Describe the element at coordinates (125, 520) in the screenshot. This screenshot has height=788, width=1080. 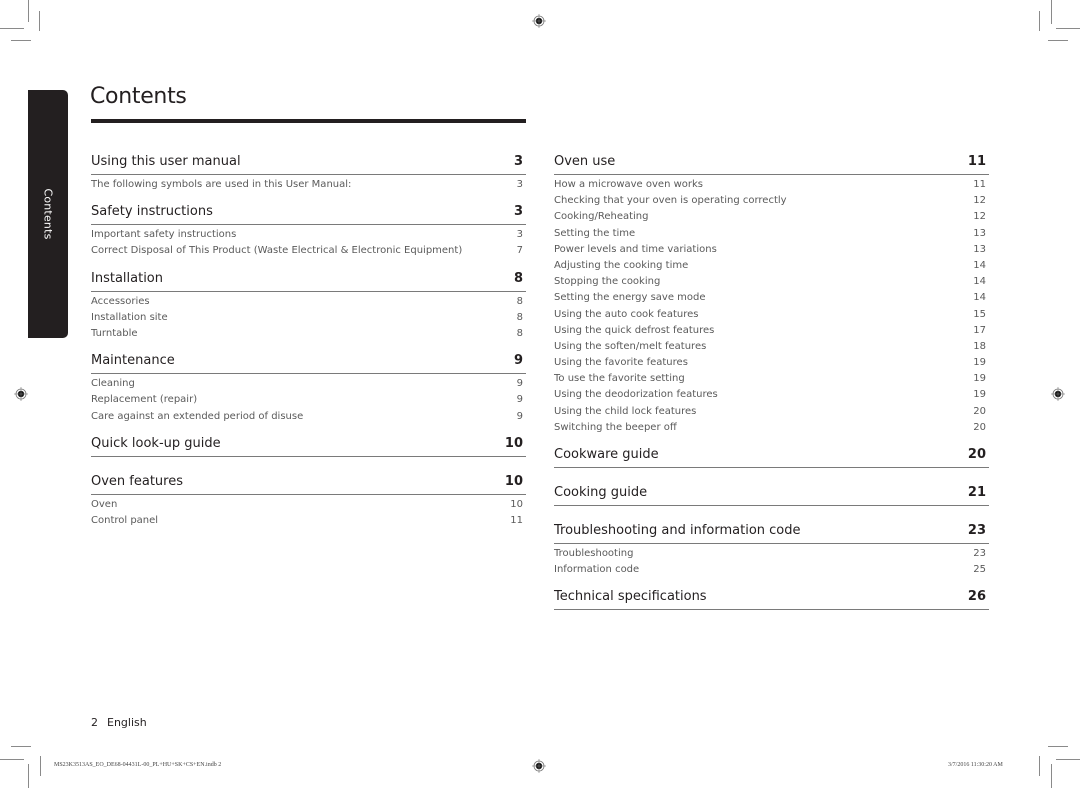
I see `entry-title: Control panel` at that location.